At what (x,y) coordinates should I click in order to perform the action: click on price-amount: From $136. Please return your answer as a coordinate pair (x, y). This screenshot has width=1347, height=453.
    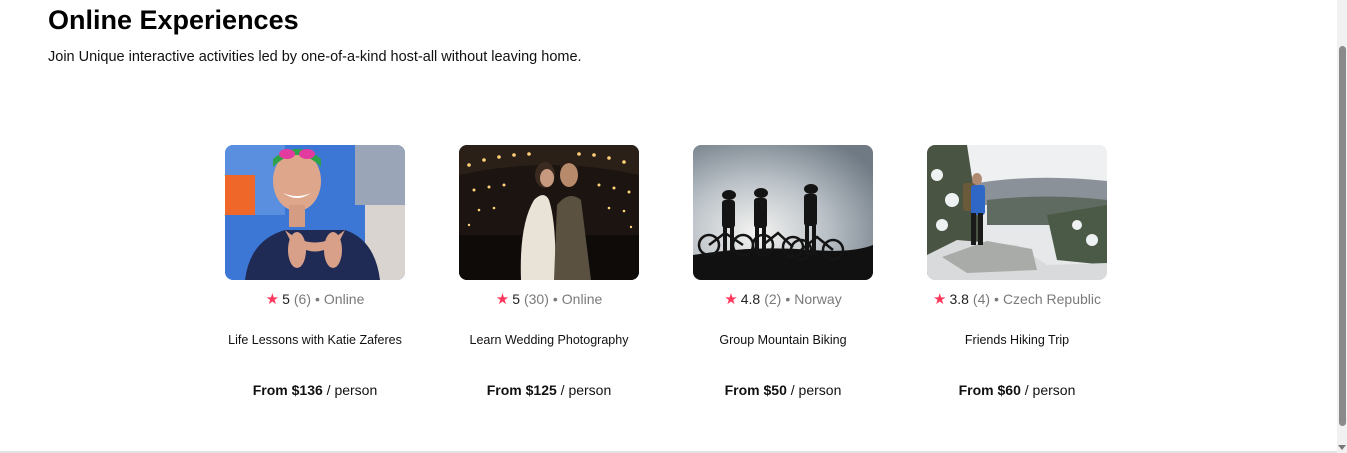
    Looking at the image, I should click on (287, 390).